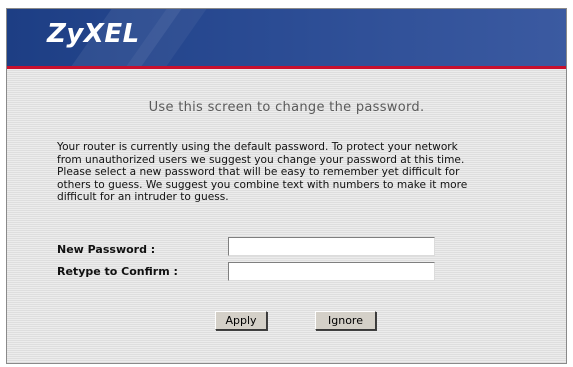 The image size is (573, 367). What do you see at coordinates (106, 249) in the screenshot?
I see `new-password-label: New Password :` at bounding box center [106, 249].